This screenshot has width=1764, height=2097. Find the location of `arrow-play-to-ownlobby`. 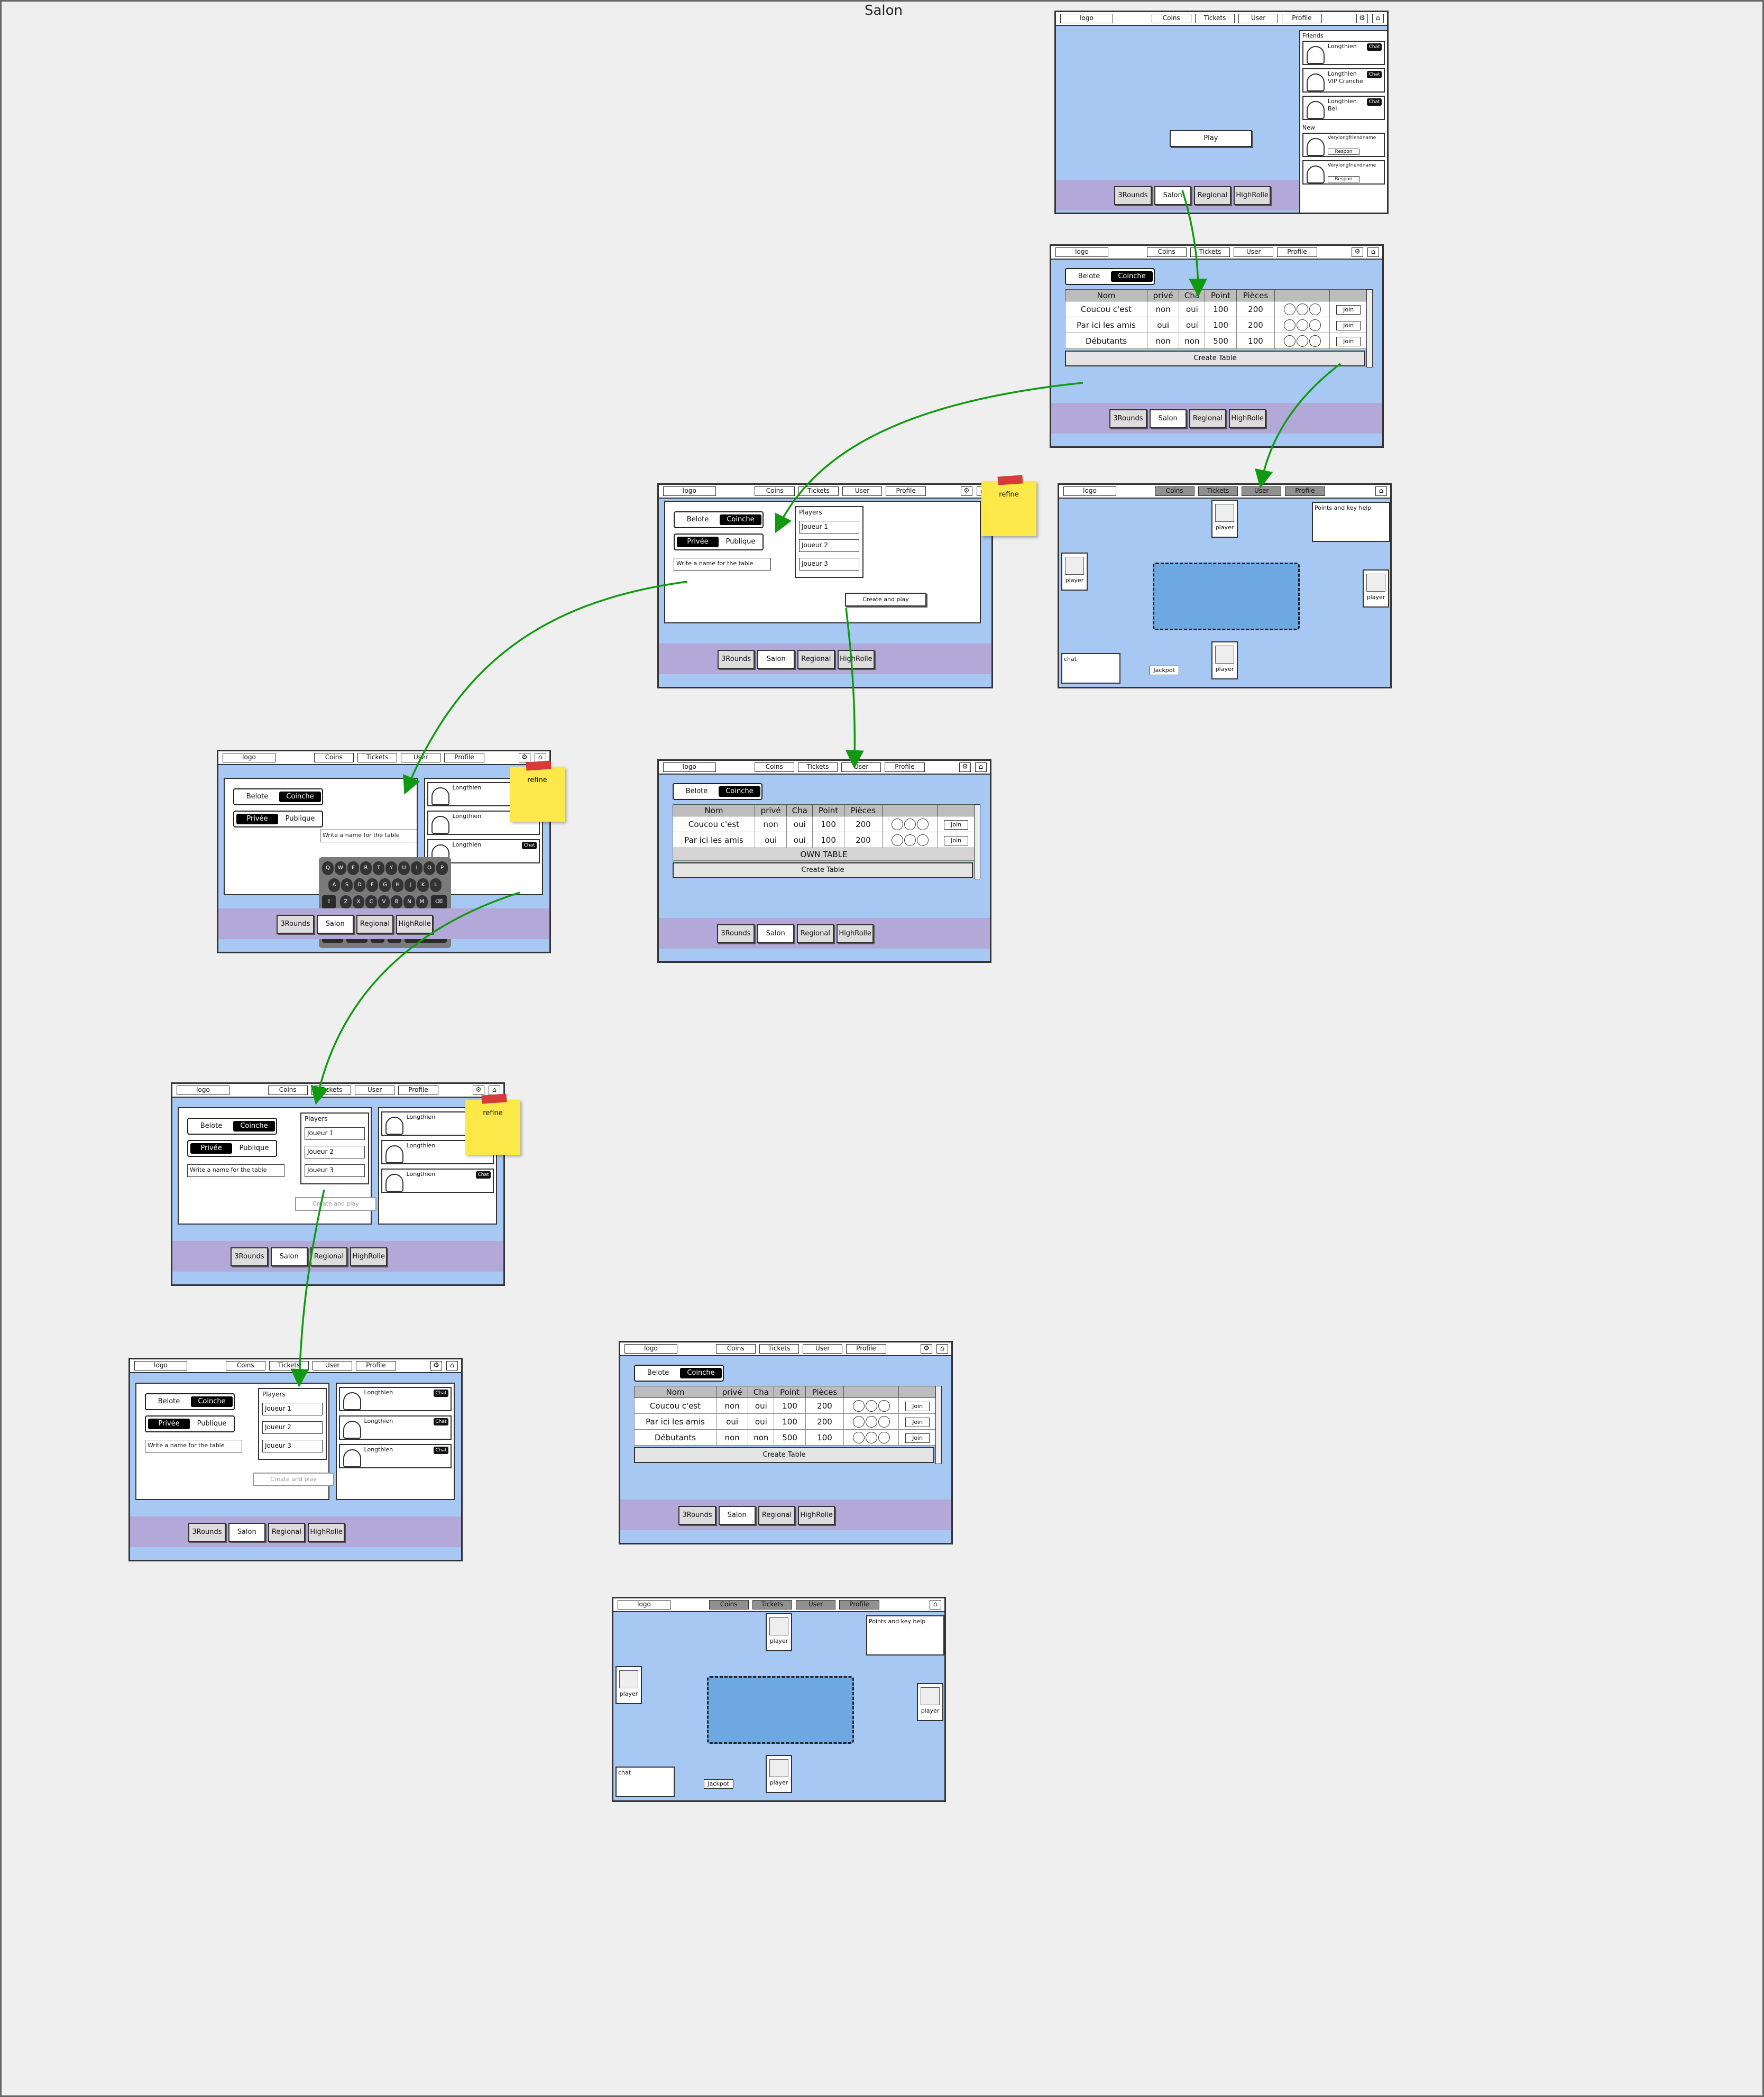

arrow-play-to-ownlobby is located at coordinates (855, 688).